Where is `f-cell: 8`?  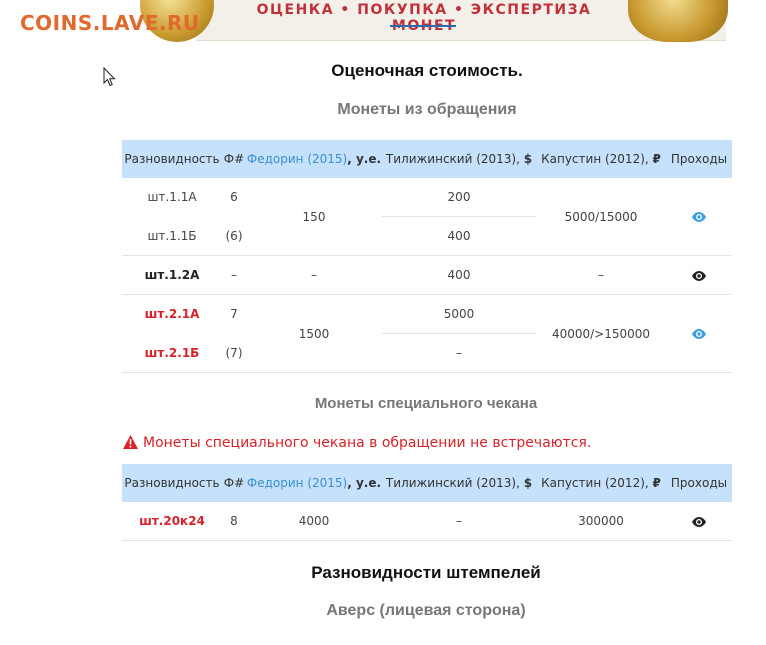
f-cell: 8 is located at coordinates (234, 521).